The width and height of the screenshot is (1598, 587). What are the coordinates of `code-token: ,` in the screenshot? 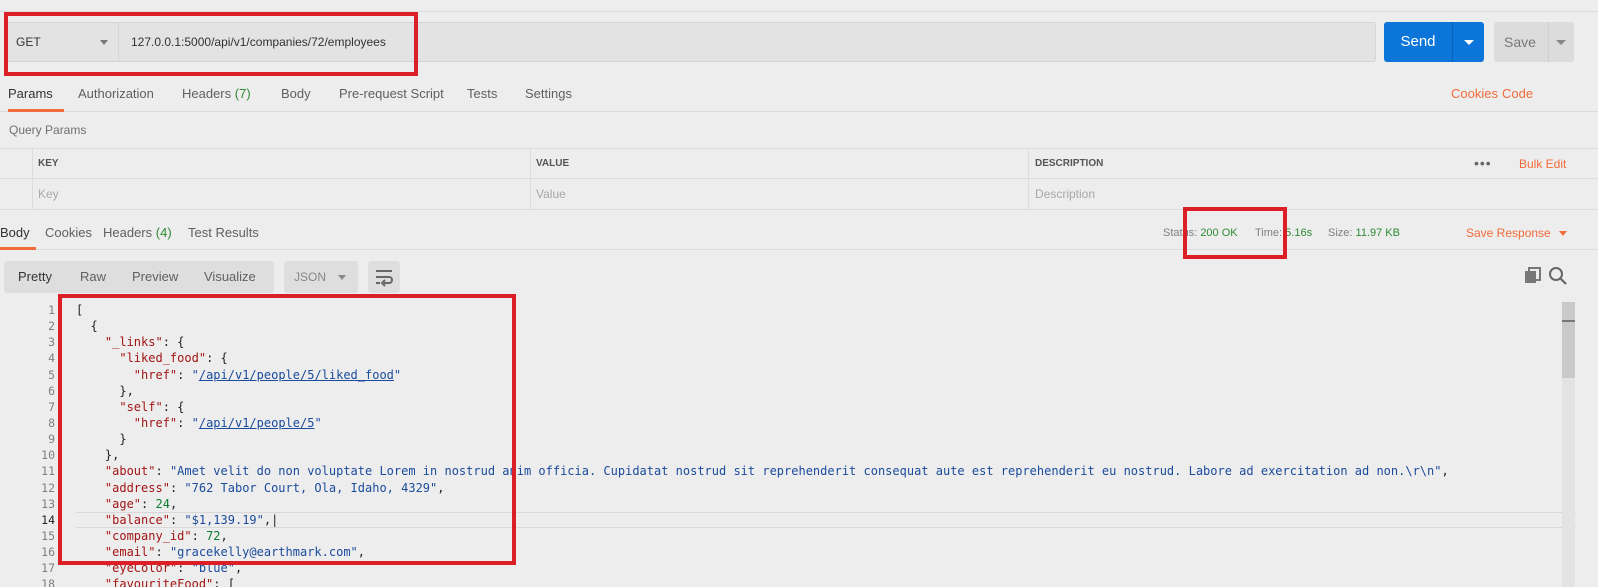 It's located at (1445, 471).